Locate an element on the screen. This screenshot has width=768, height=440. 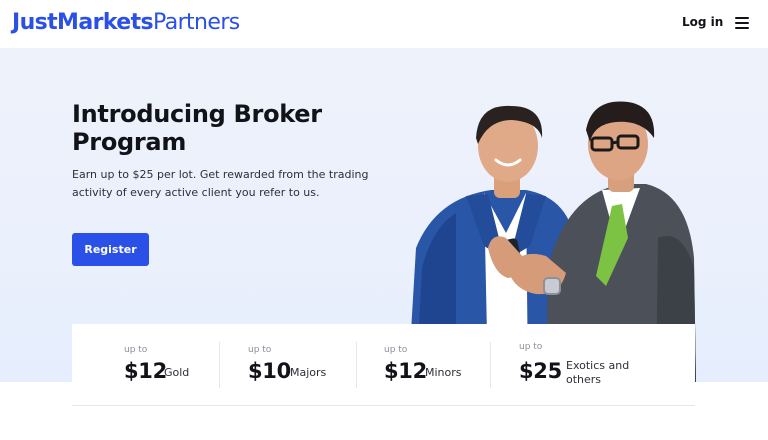
logo-brand: JustMarkets is located at coordinates (83, 22).